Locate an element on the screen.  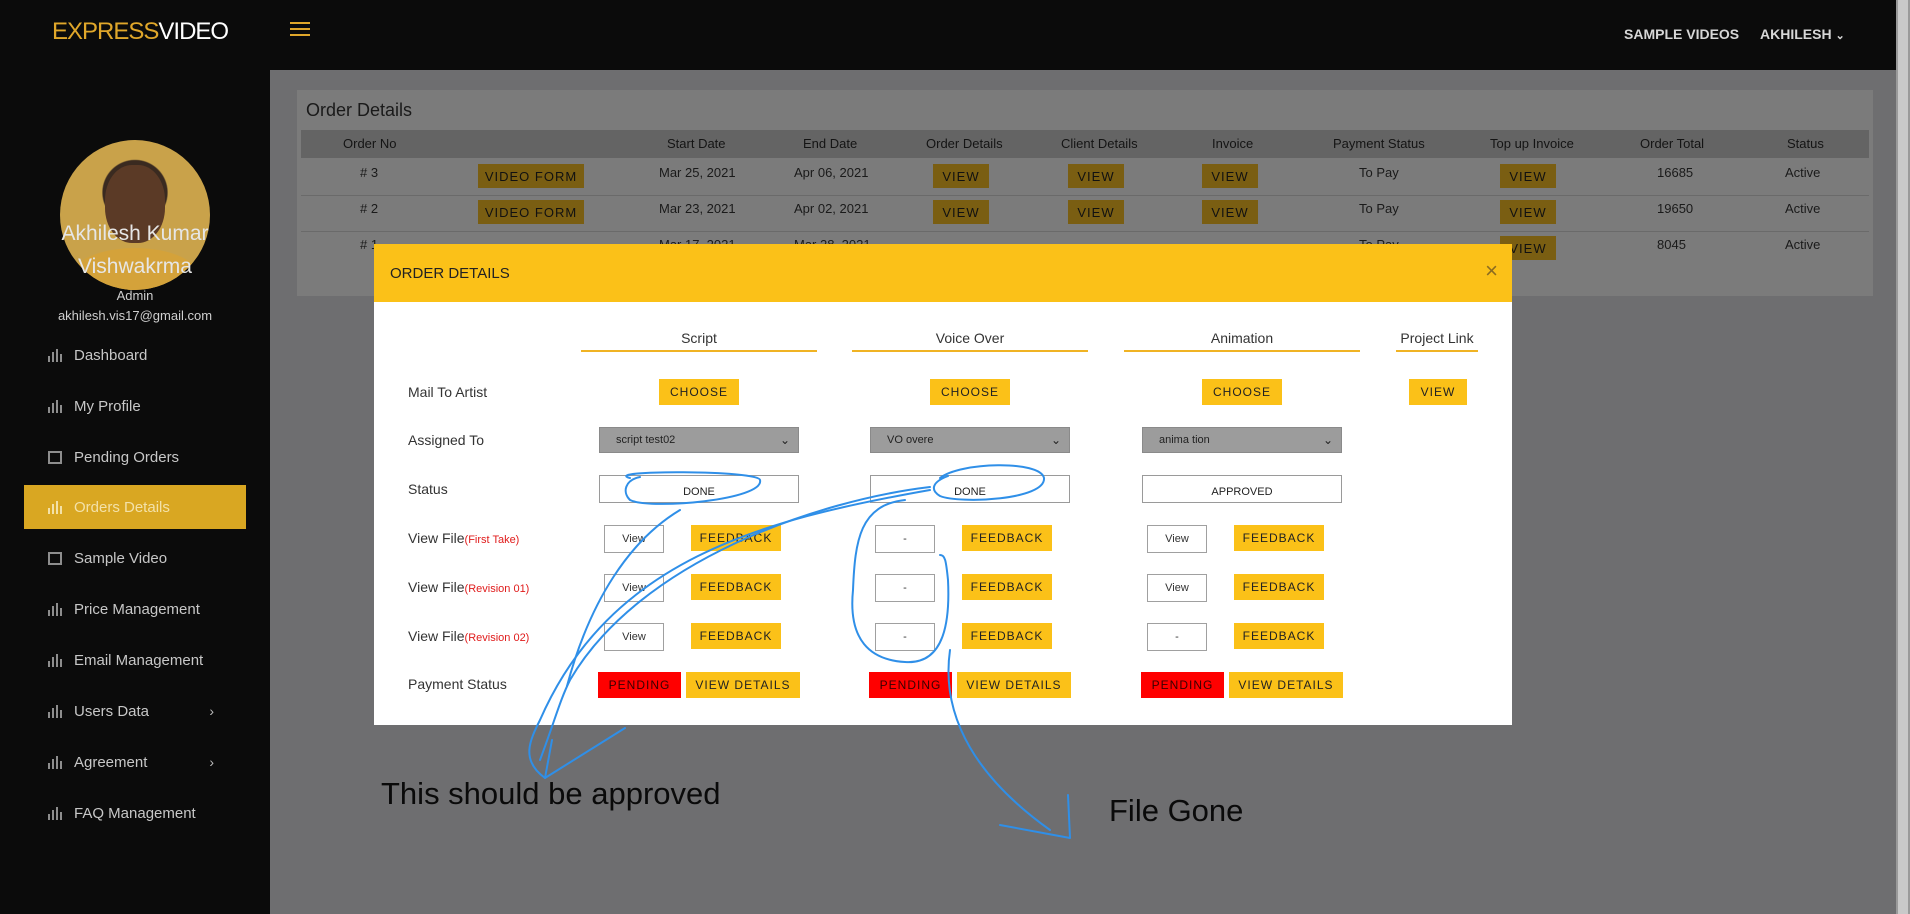
menu-toggle-icon is located at coordinates (300, 29).